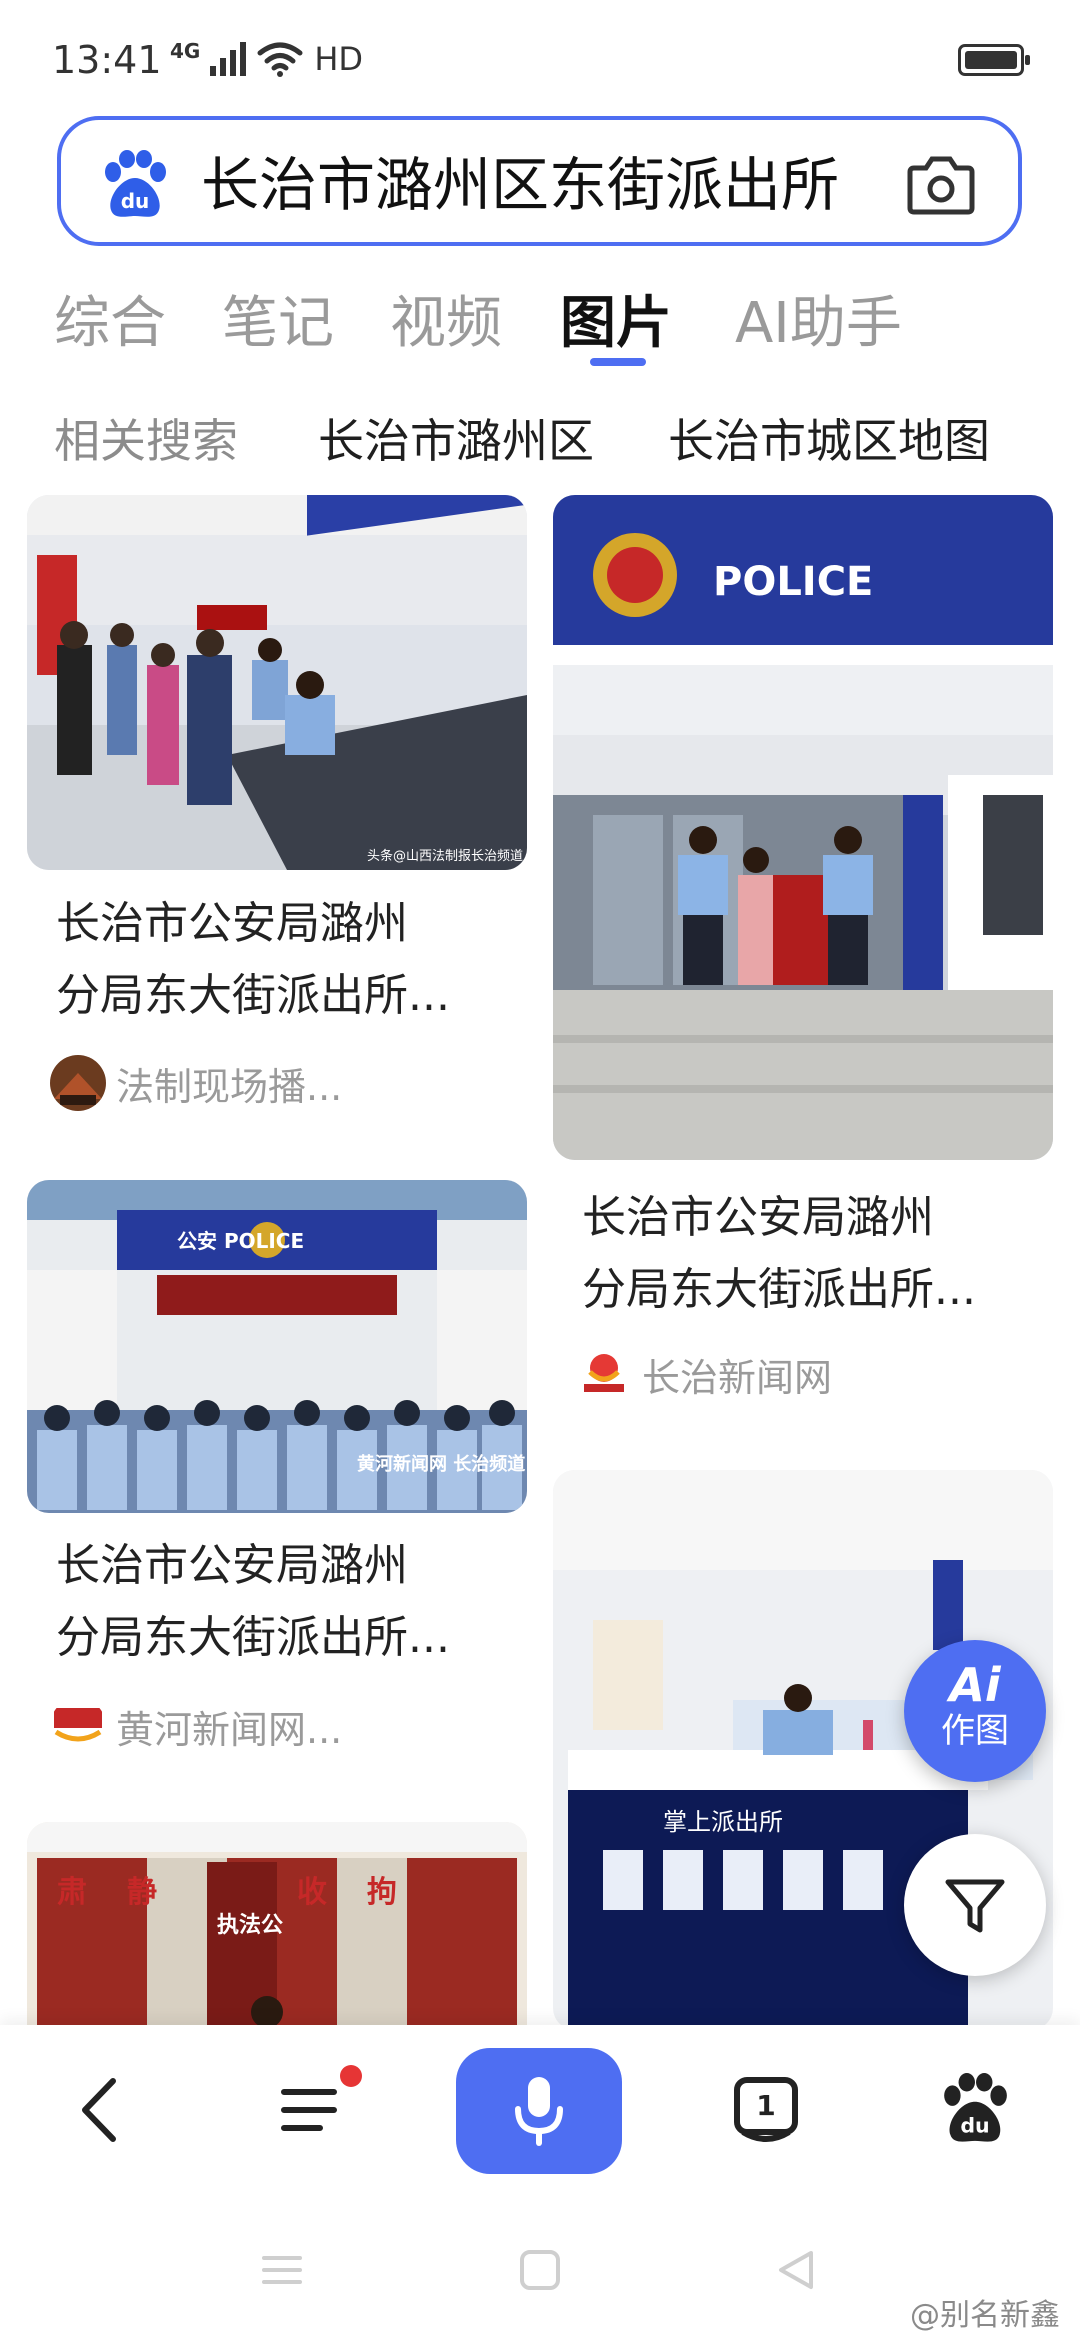 The image size is (1080, 2340). Describe the element at coordinates (618, 362) in the screenshot. I see `active-tab-indicator` at that location.